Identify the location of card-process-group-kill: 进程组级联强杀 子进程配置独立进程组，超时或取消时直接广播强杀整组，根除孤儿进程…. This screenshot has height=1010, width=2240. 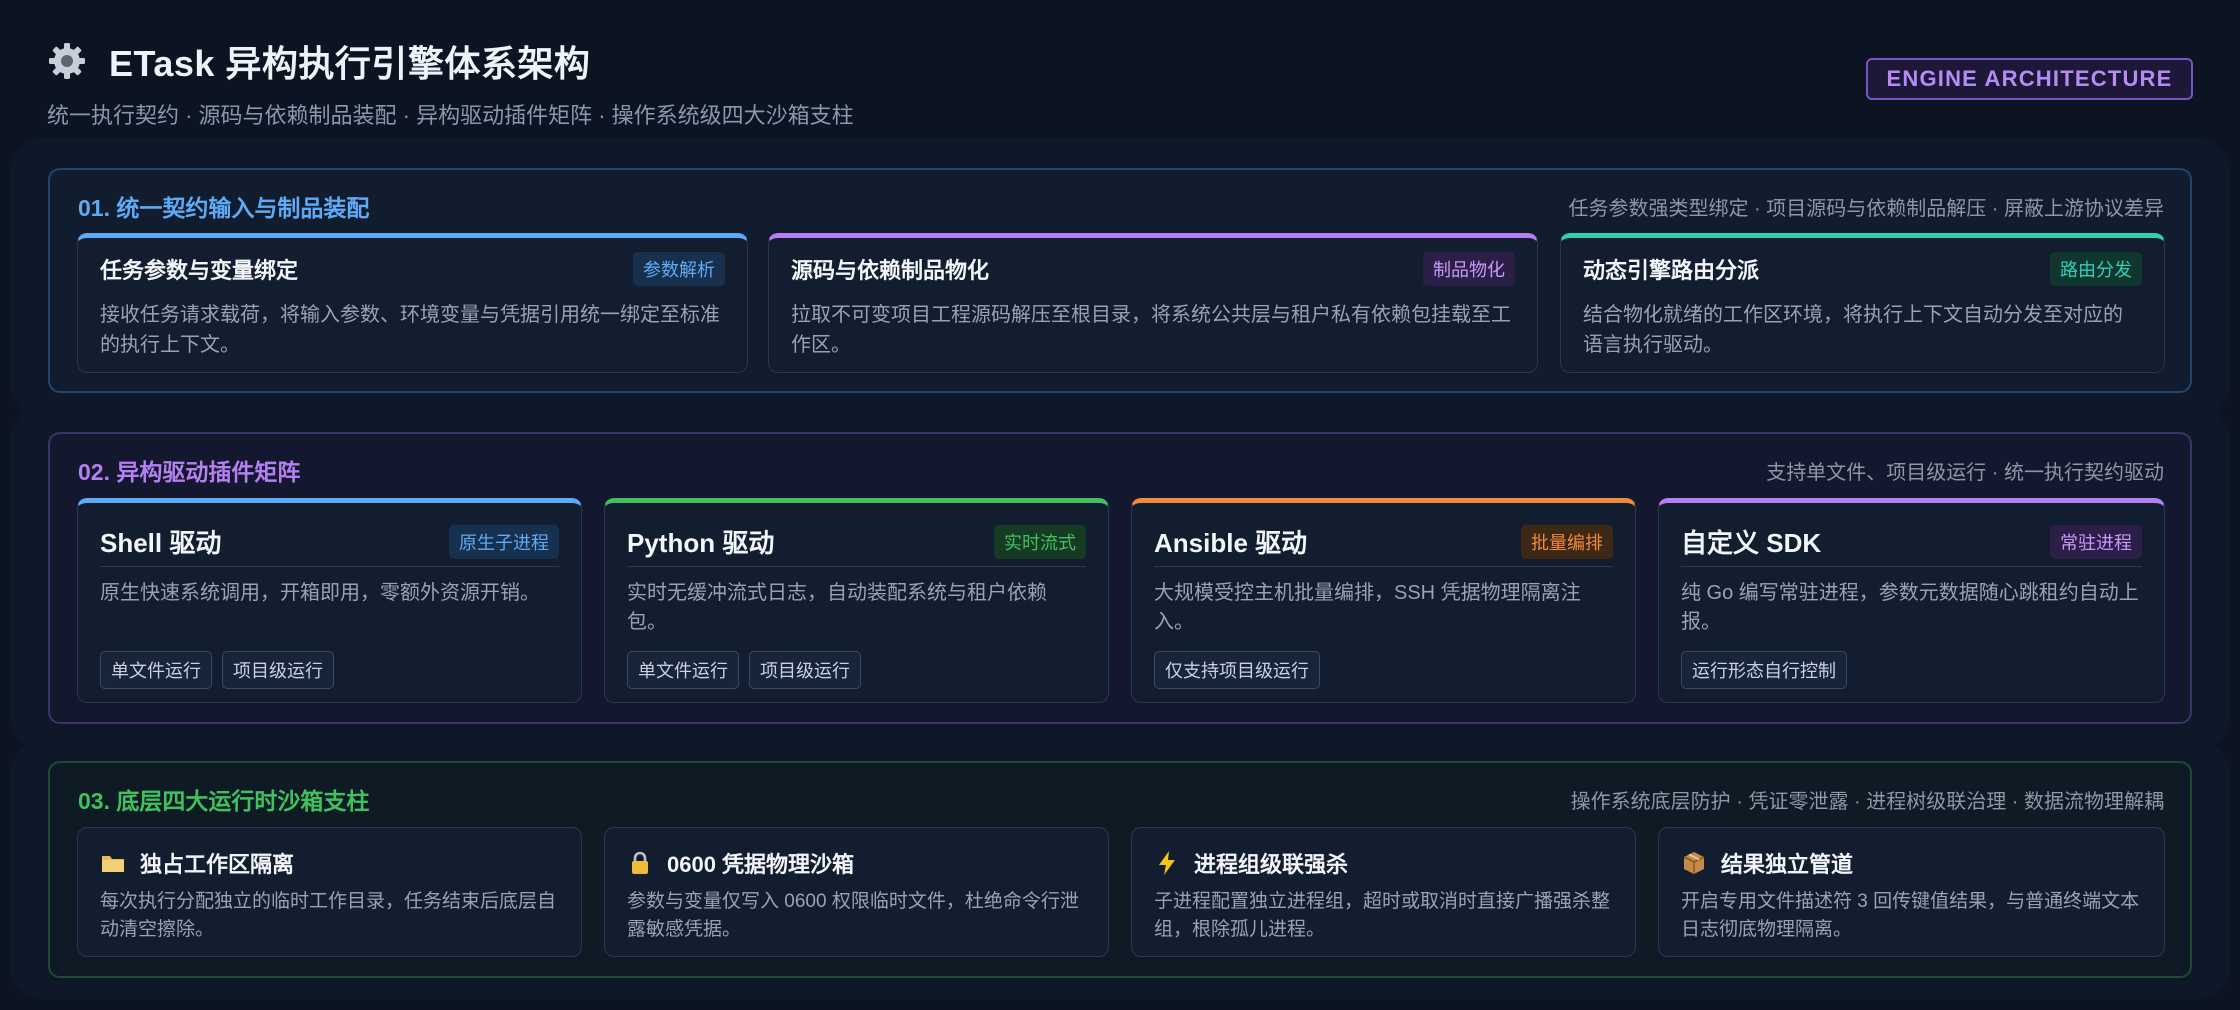
(1383, 892).